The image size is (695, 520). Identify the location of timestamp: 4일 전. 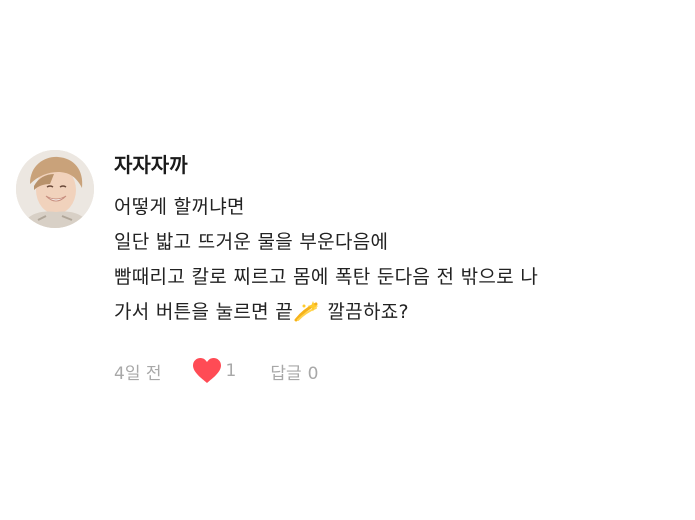
(138, 373).